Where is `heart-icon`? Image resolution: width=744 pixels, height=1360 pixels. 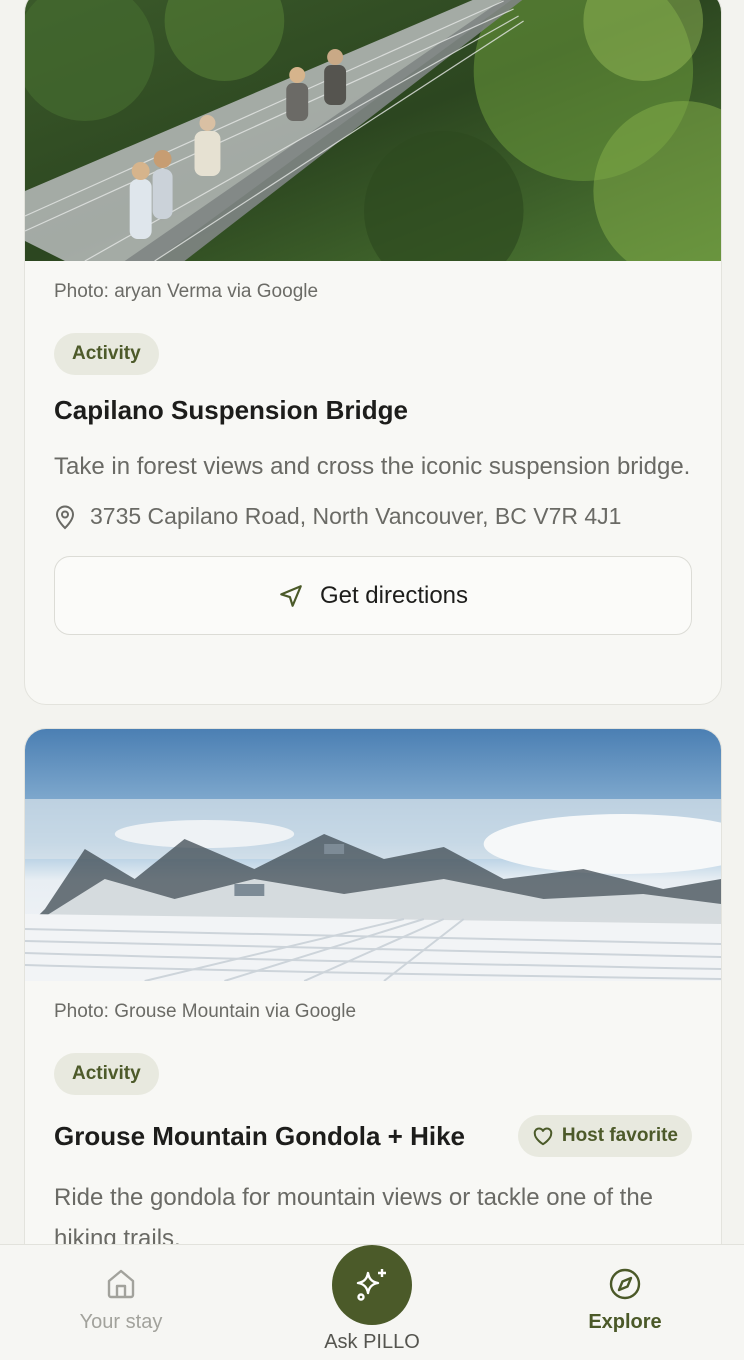 heart-icon is located at coordinates (543, 1136).